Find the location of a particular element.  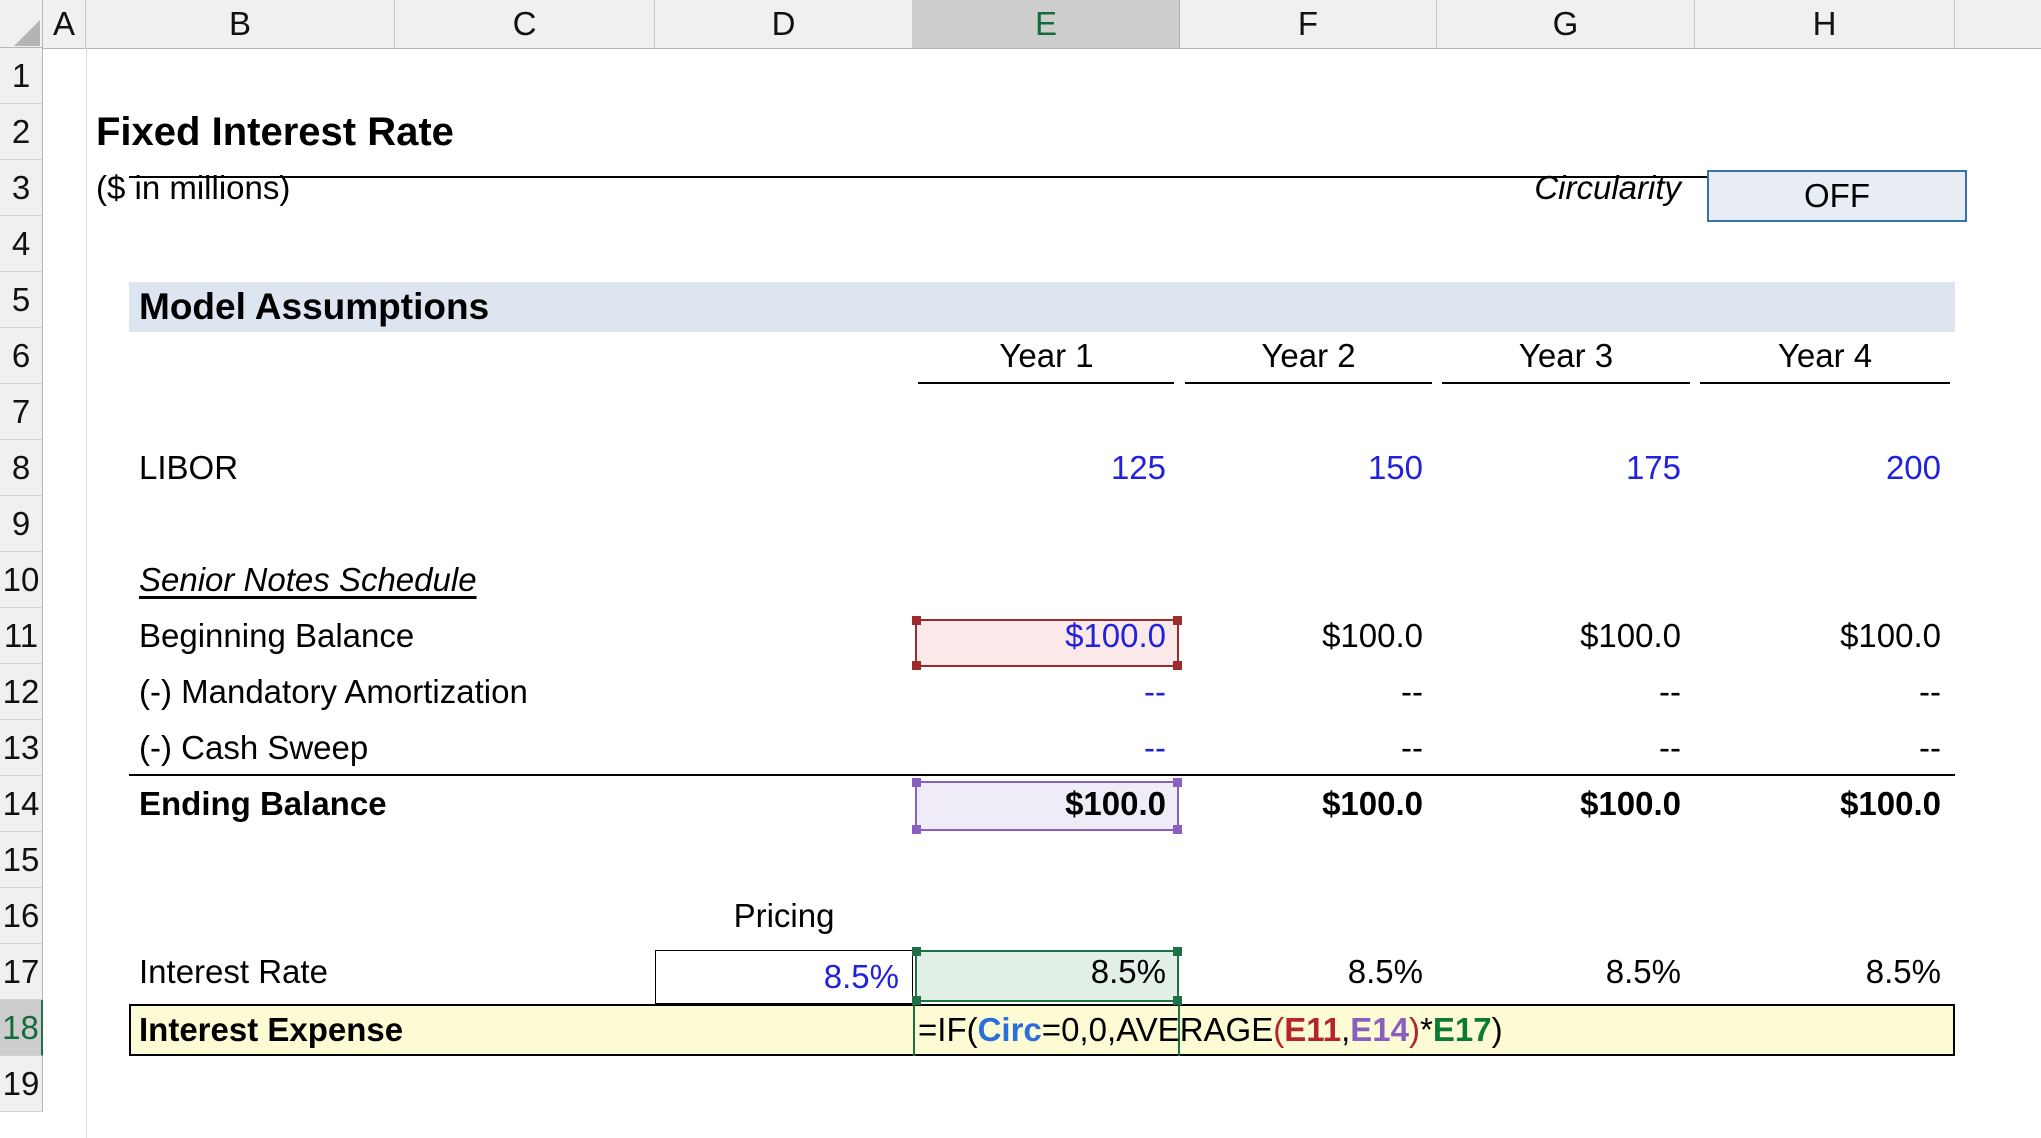

row-header-4: 4 is located at coordinates (21, 244).